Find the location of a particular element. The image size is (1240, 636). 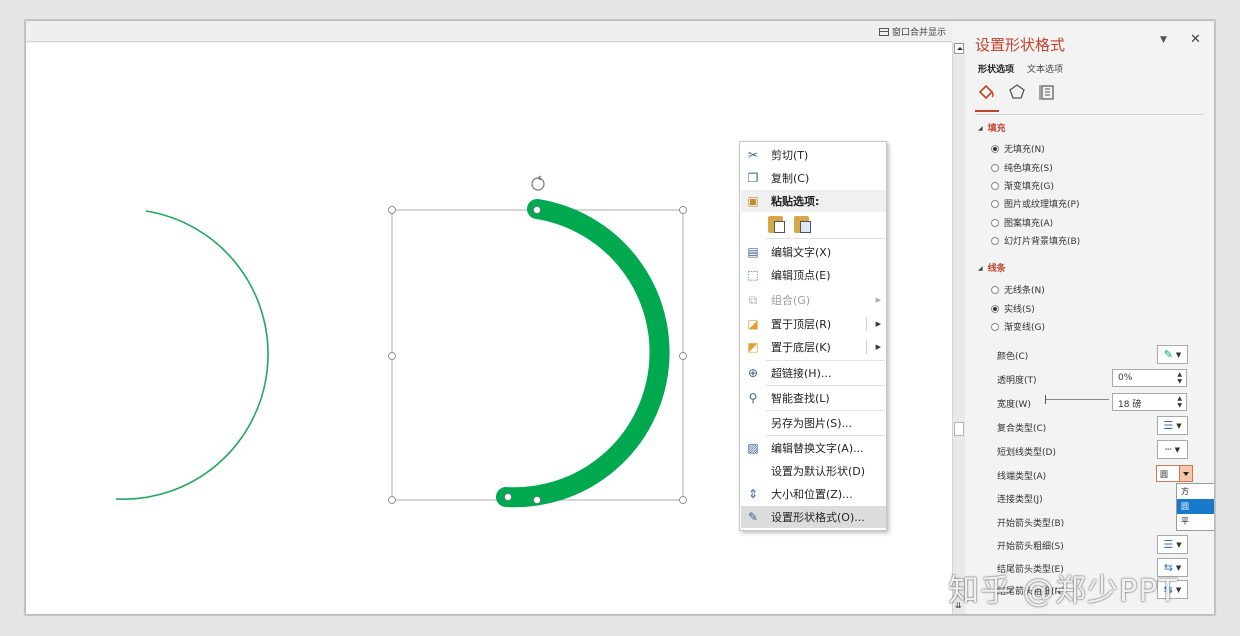

transparency-value: 0% is located at coordinates (1125, 378).